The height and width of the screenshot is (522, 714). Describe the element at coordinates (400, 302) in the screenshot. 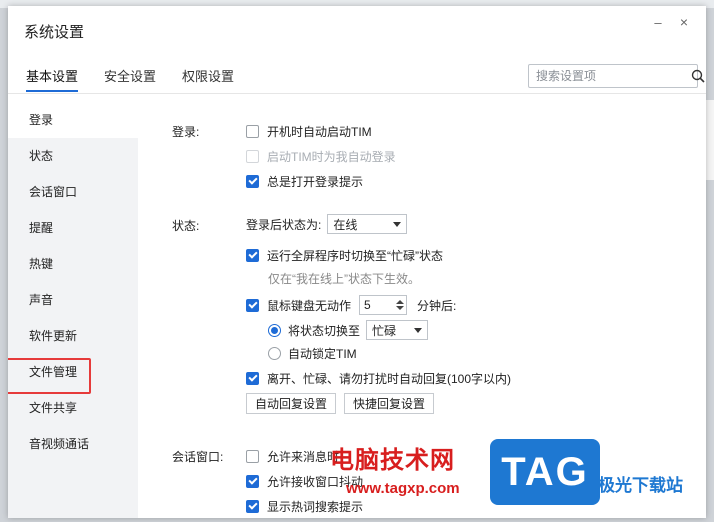

I see `chevron-up-icon` at that location.